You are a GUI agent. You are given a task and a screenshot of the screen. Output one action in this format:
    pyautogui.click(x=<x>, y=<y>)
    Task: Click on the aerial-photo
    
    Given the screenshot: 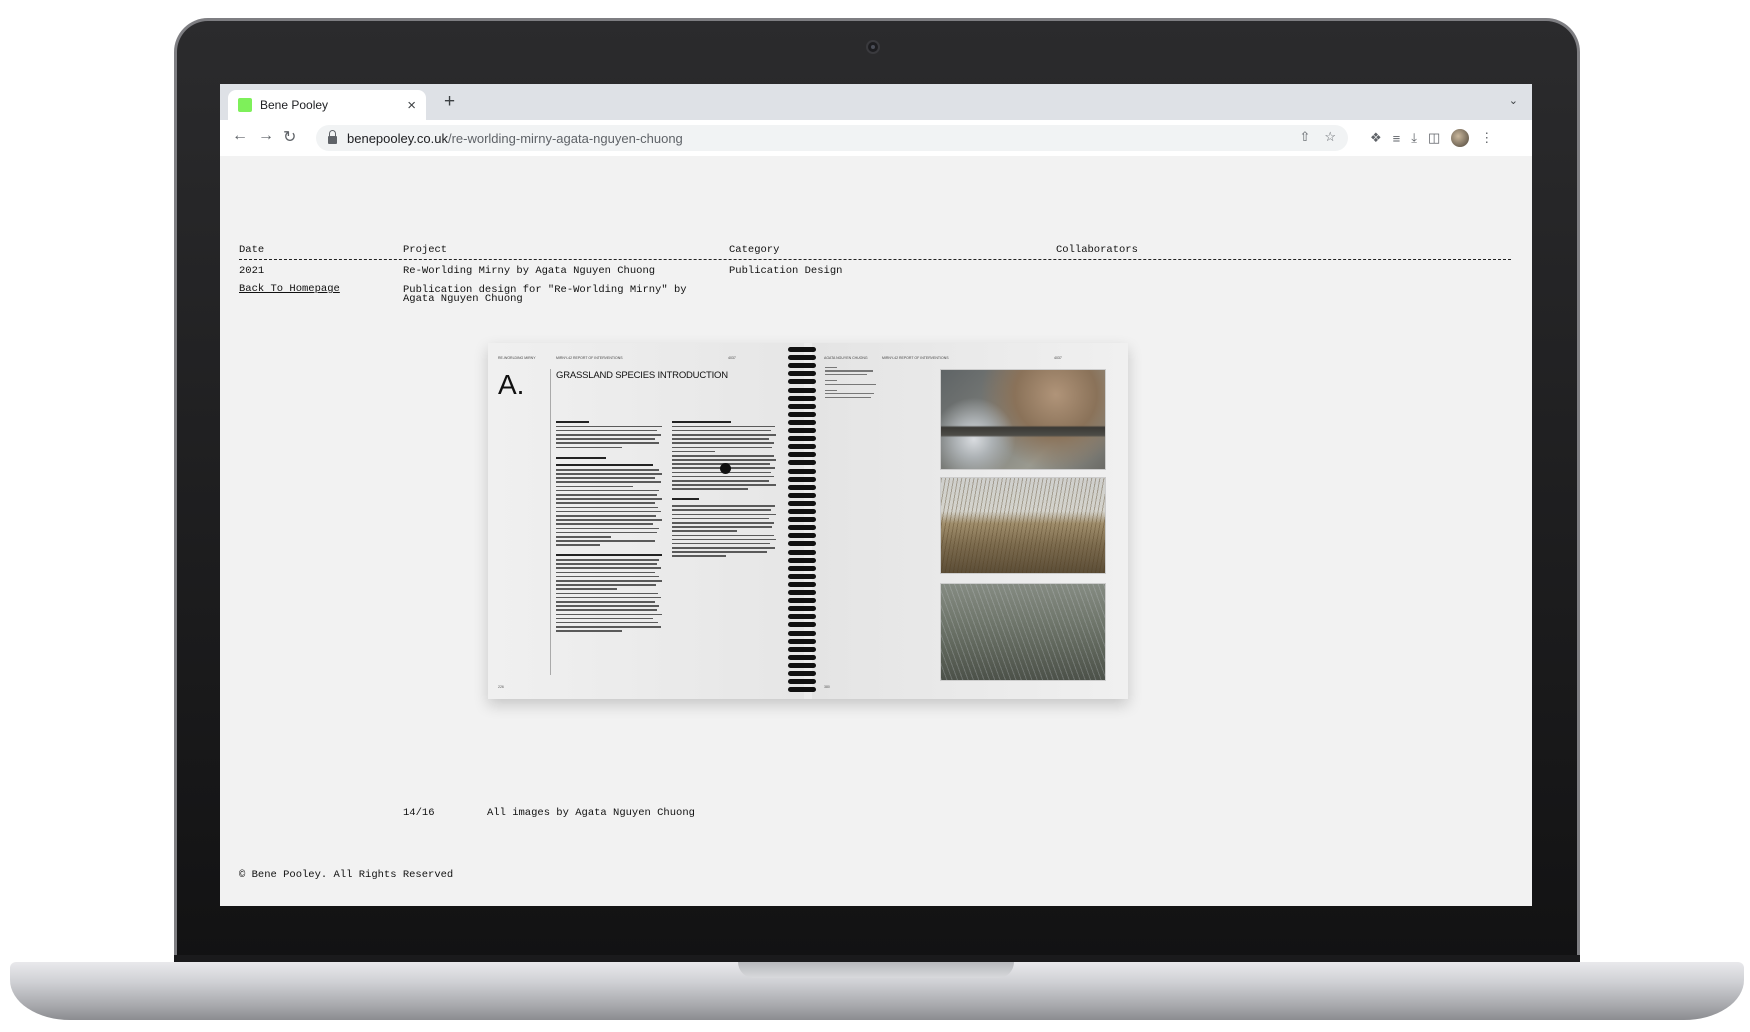 What is the action you would take?
    pyautogui.click(x=1023, y=419)
    